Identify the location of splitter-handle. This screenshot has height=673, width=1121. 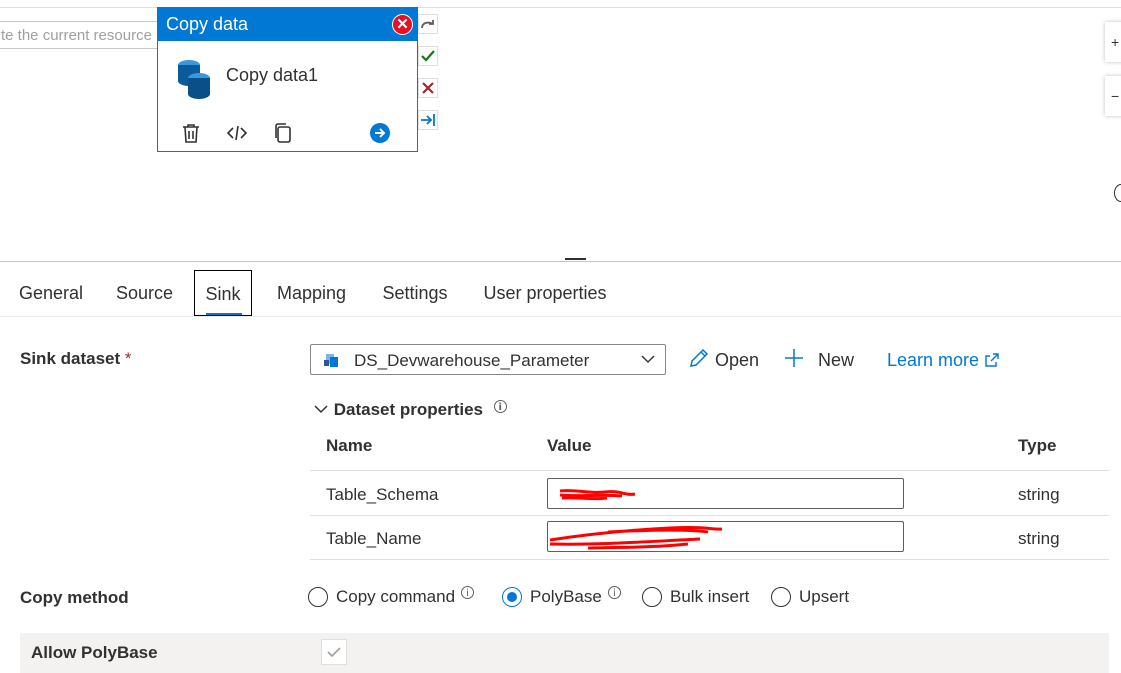
(575, 259).